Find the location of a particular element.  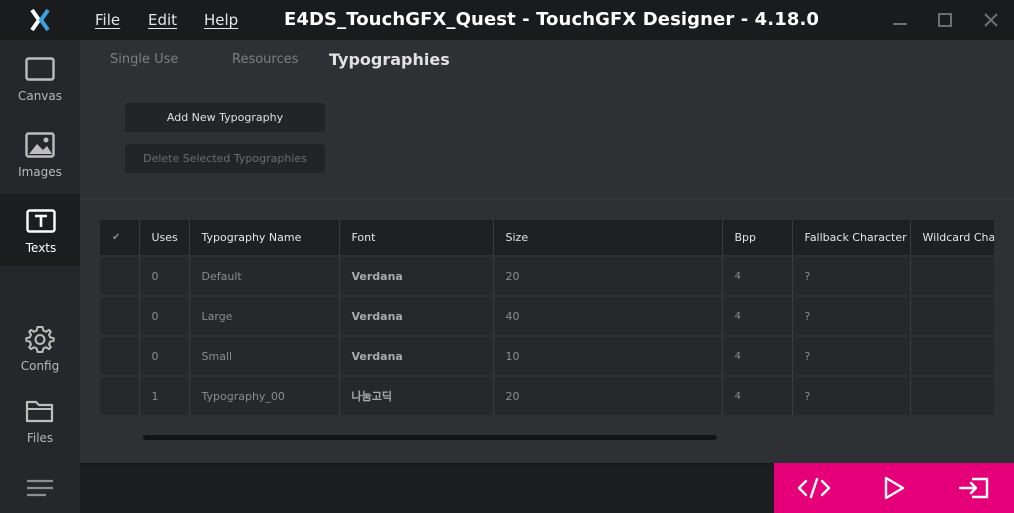

column-header-wildcard-characters: Wildcard Characters is located at coordinates (952, 238).